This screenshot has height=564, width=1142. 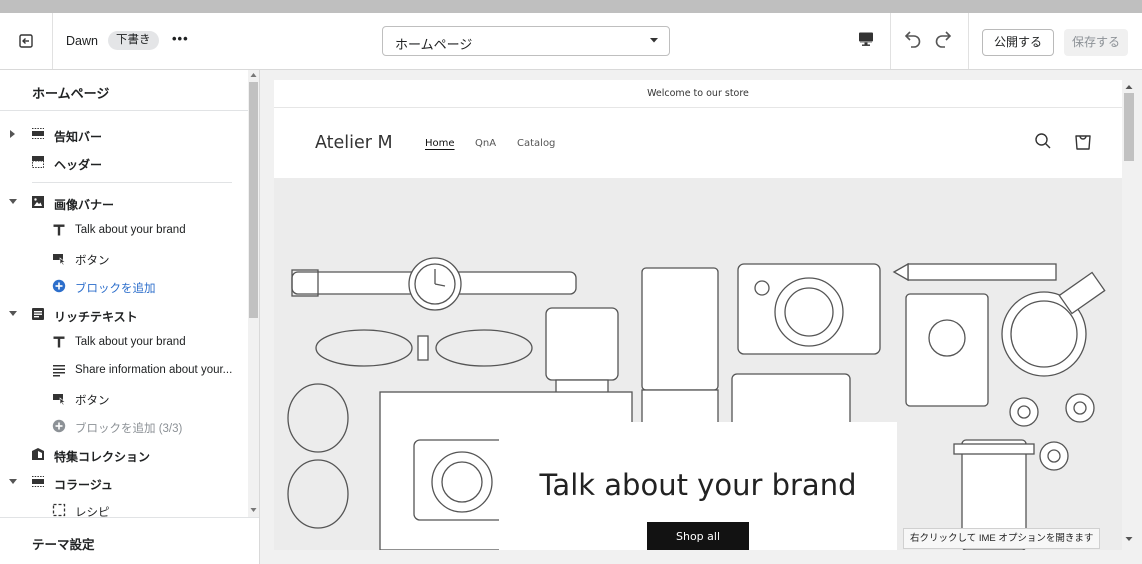 What do you see at coordinates (1129, 127) in the screenshot?
I see `preview-scrollbar-thumb` at bounding box center [1129, 127].